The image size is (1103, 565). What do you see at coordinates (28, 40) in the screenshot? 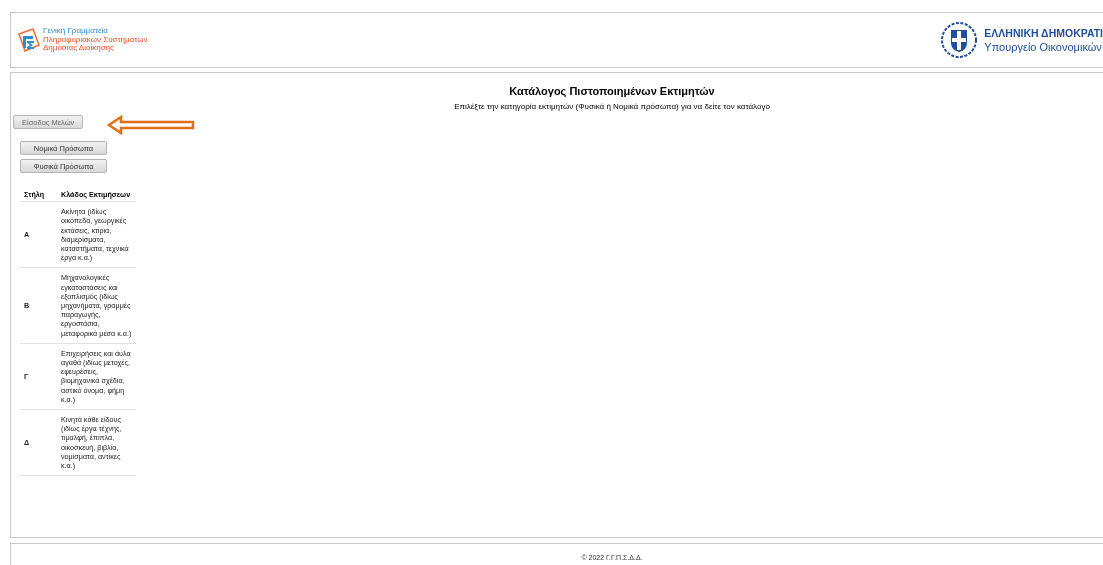
I see `agency-logo-icon` at bounding box center [28, 40].